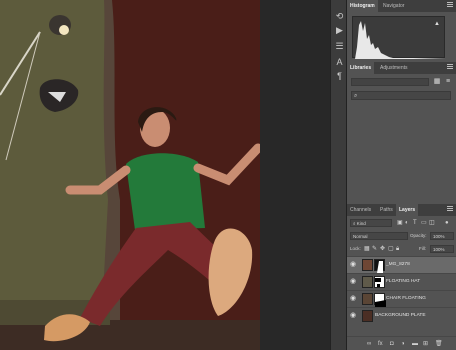  Describe the element at coordinates (448, 82) in the screenshot. I see `list-view-icon: ≡` at that location.